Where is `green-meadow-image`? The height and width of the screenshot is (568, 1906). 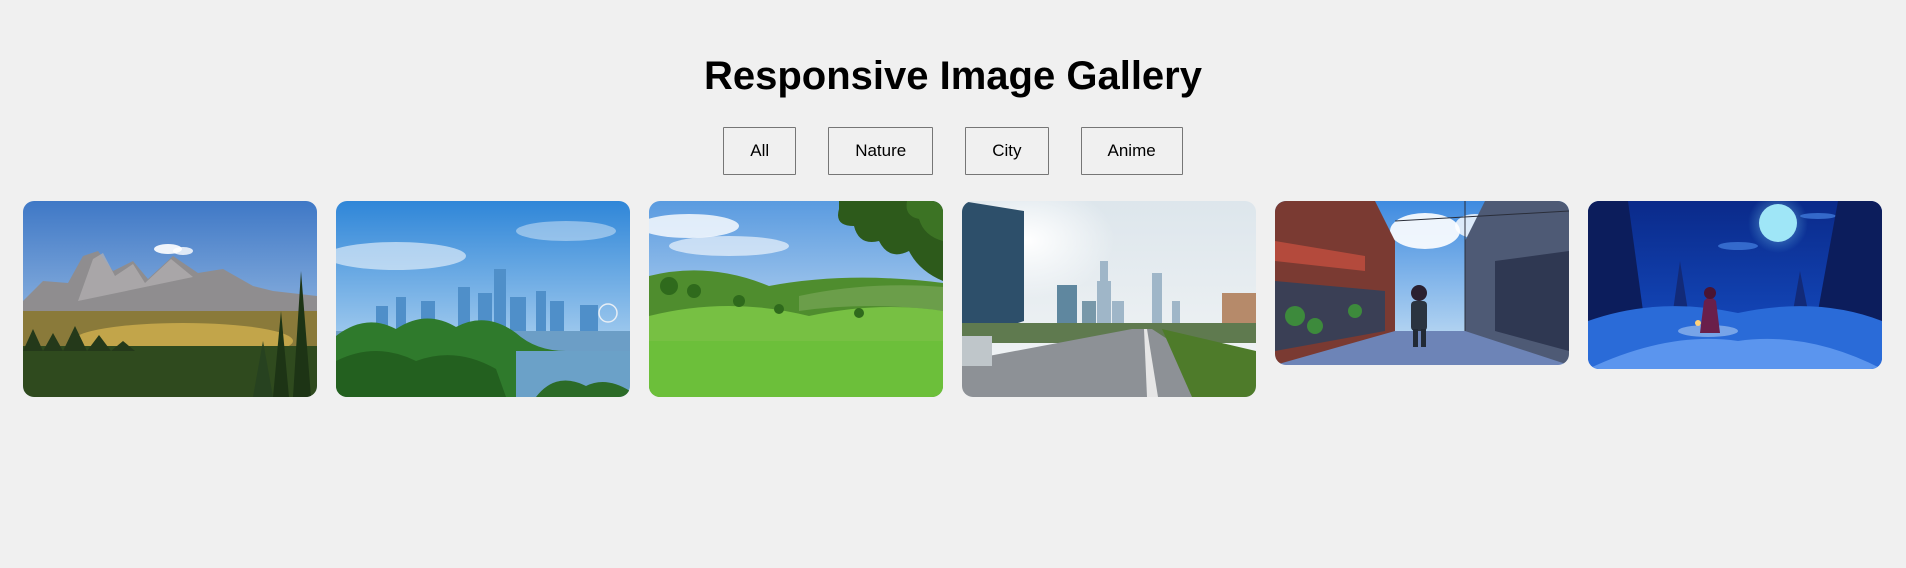 green-meadow-image is located at coordinates (796, 299).